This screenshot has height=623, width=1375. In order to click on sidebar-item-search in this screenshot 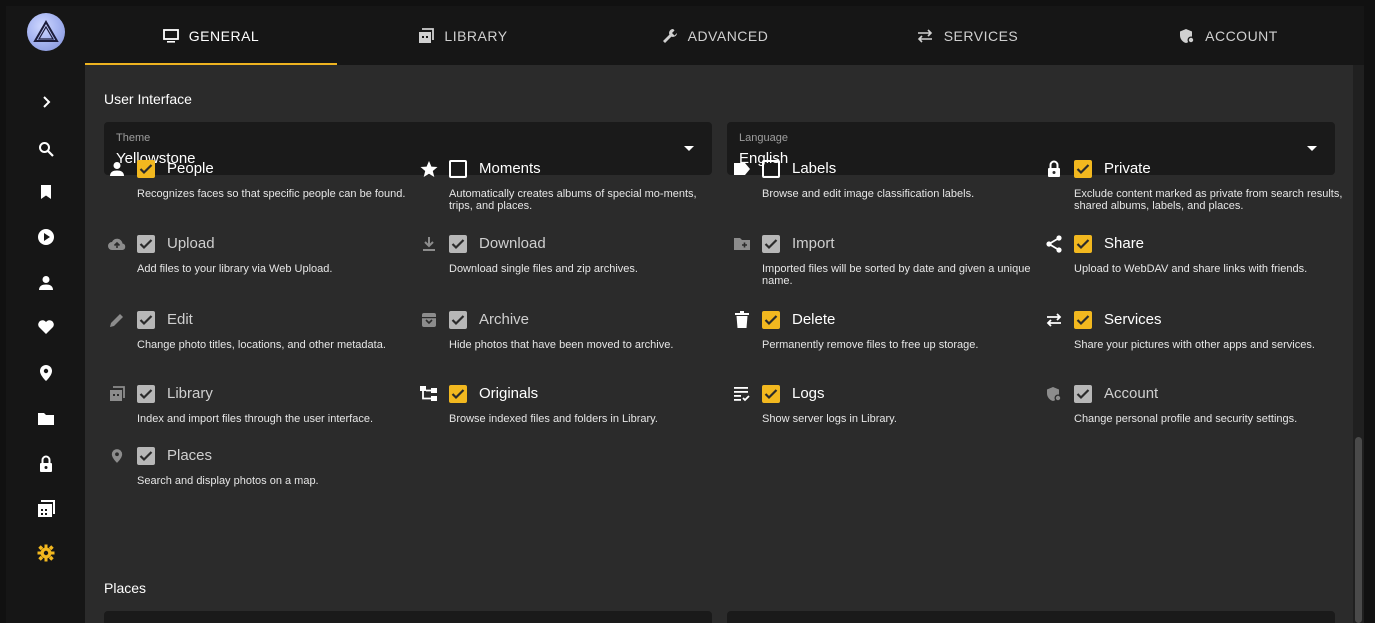, I will do `click(45, 149)`.